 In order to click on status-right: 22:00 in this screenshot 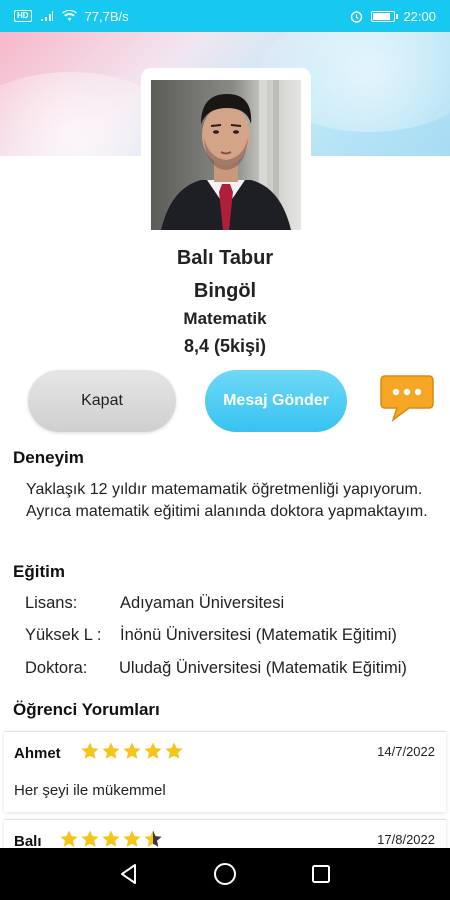, I will do `click(393, 16)`.